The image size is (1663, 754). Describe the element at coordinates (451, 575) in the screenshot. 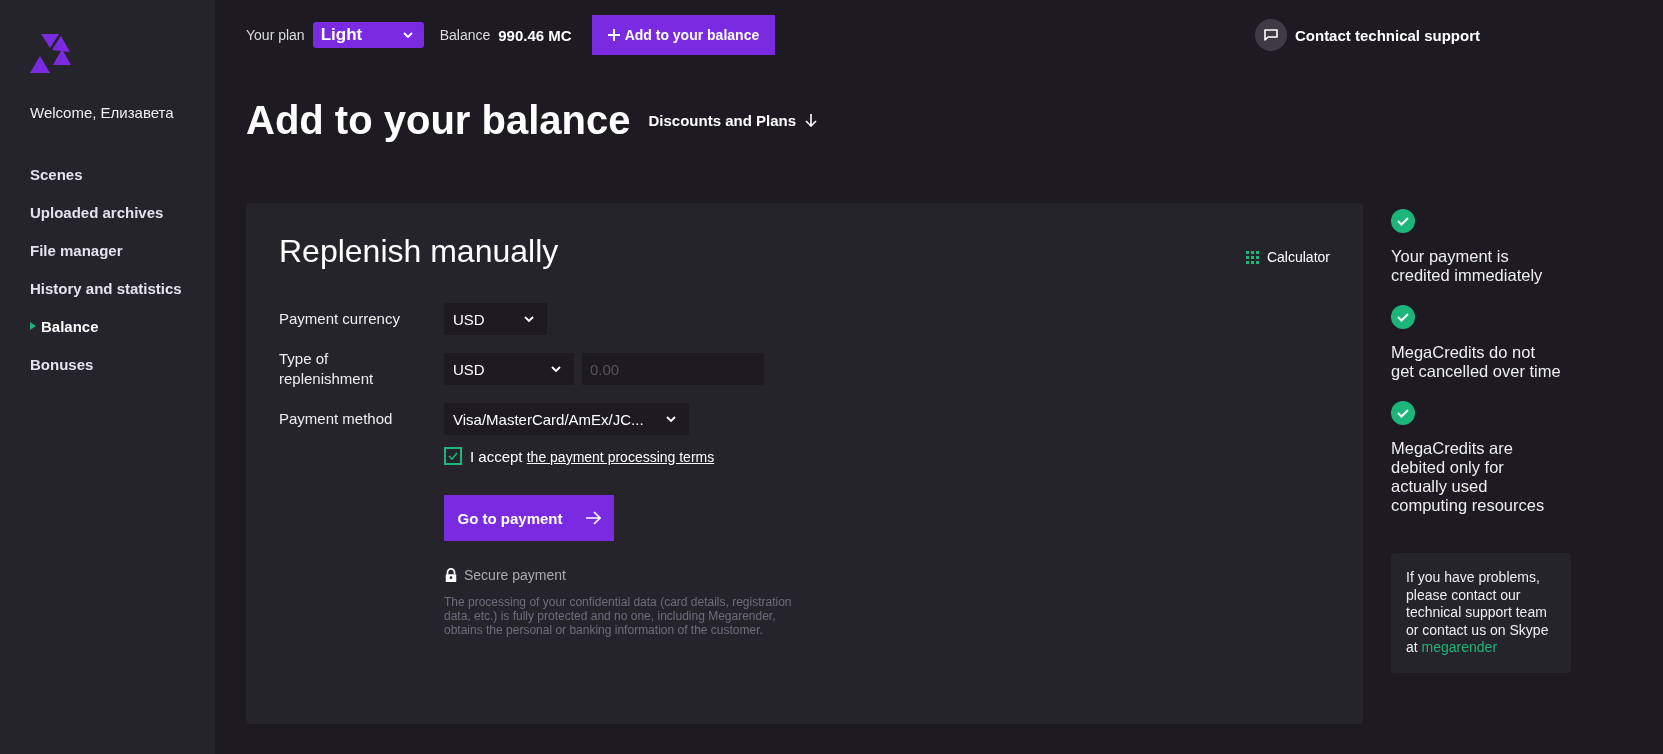

I see `lock-icon` at that location.